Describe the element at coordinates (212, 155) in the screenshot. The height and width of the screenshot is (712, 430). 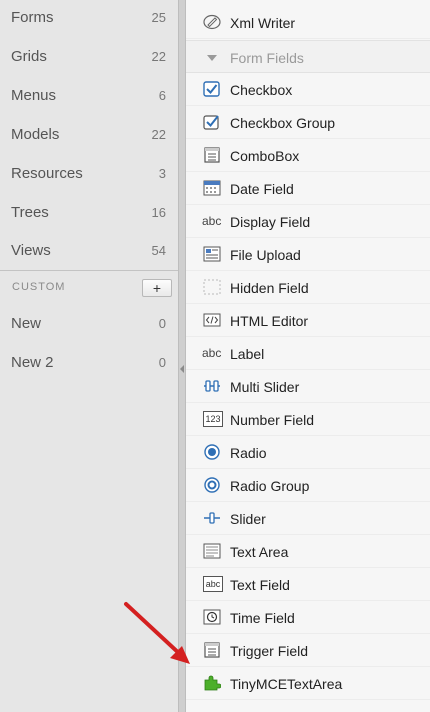
I see `combobox-icon` at that location.